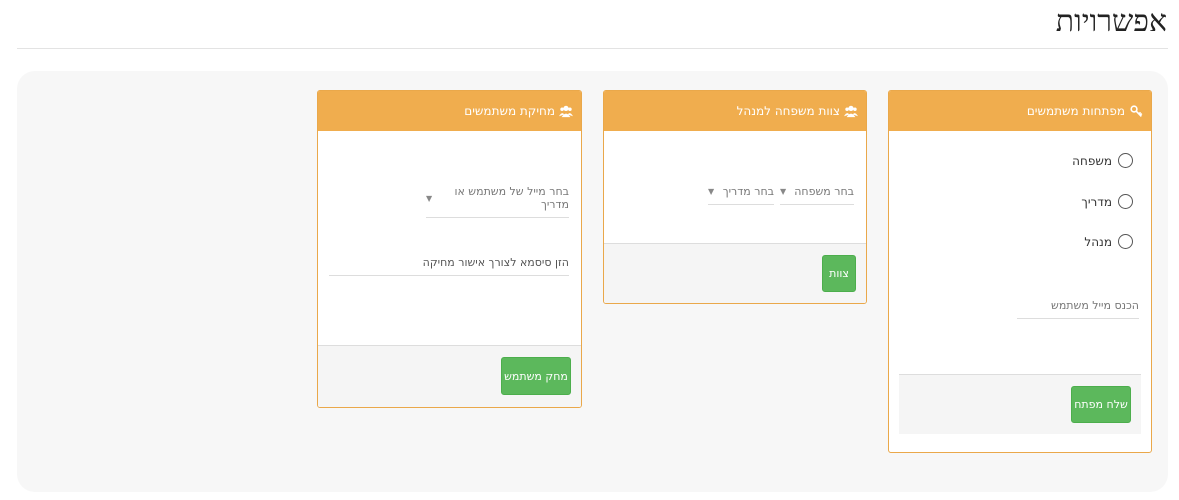 The image size is (1179, 500). Describe the element at coordinates (788, 111) in the screenshot. I see `assign-family-card-title: צוות משפחה למנהל` at that location.